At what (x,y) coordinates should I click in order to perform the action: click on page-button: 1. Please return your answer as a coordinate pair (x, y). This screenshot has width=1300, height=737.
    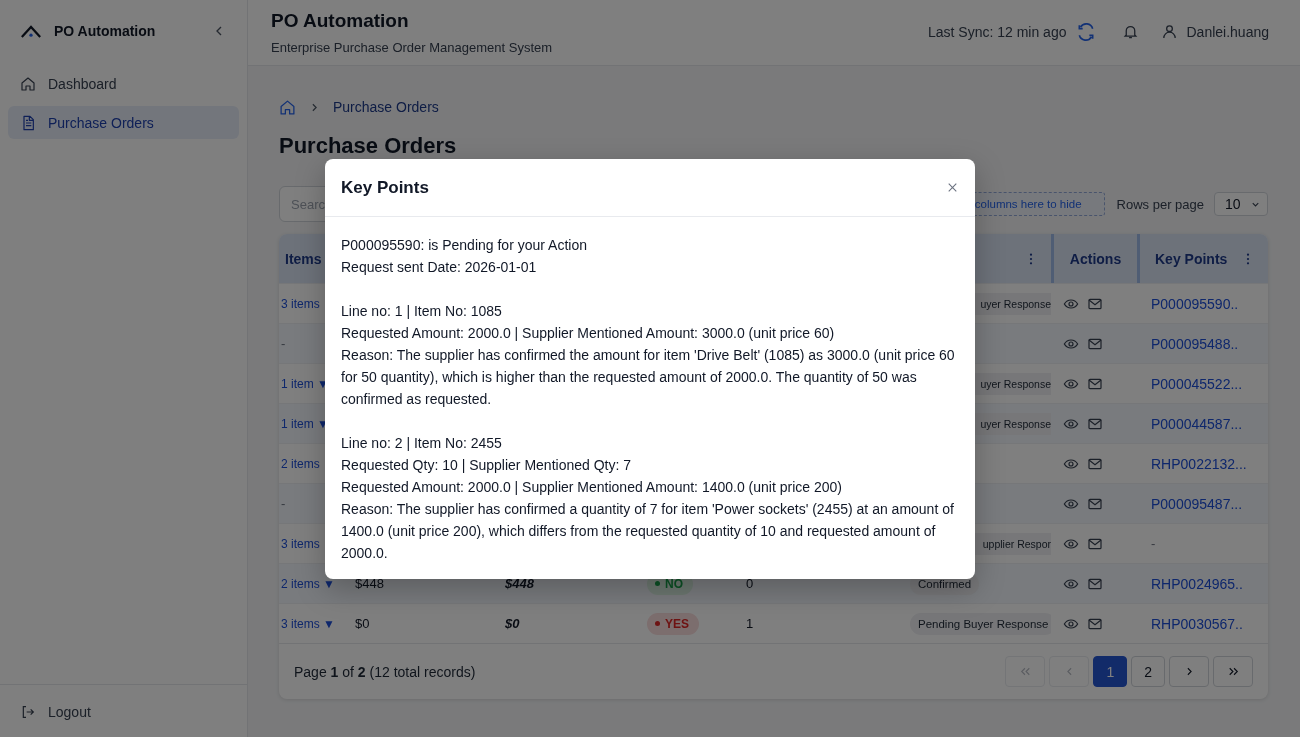
    Looking at the image, I should click on (1110, 671).